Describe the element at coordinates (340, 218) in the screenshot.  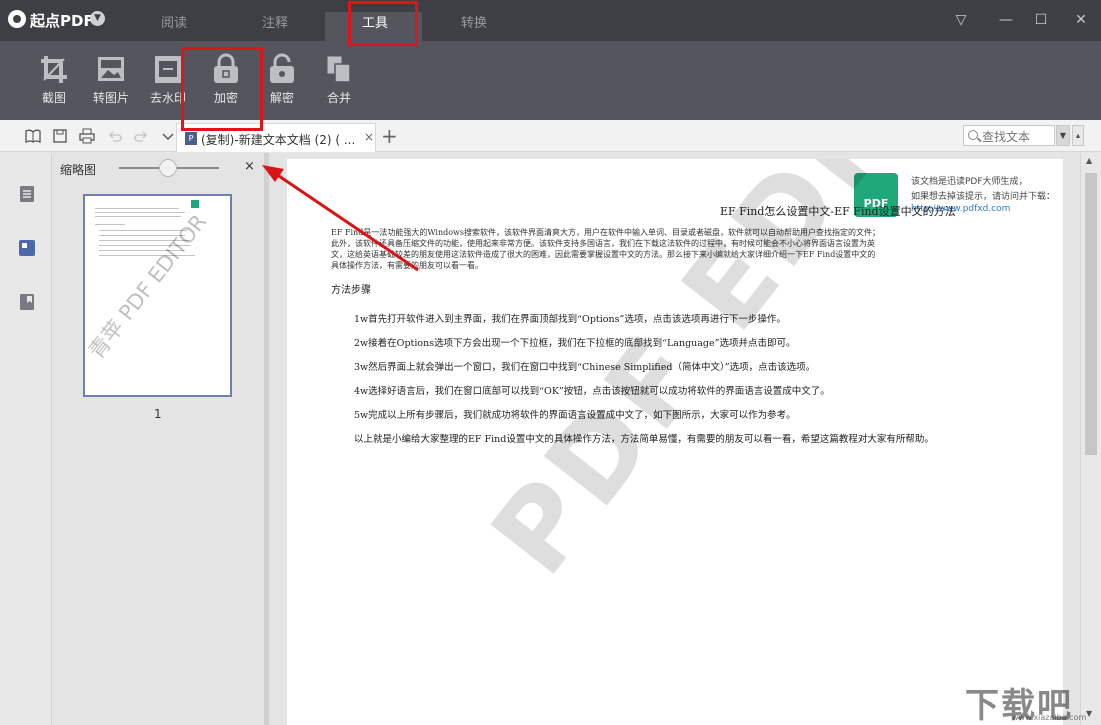
I see `annotation-arrow` at that location.